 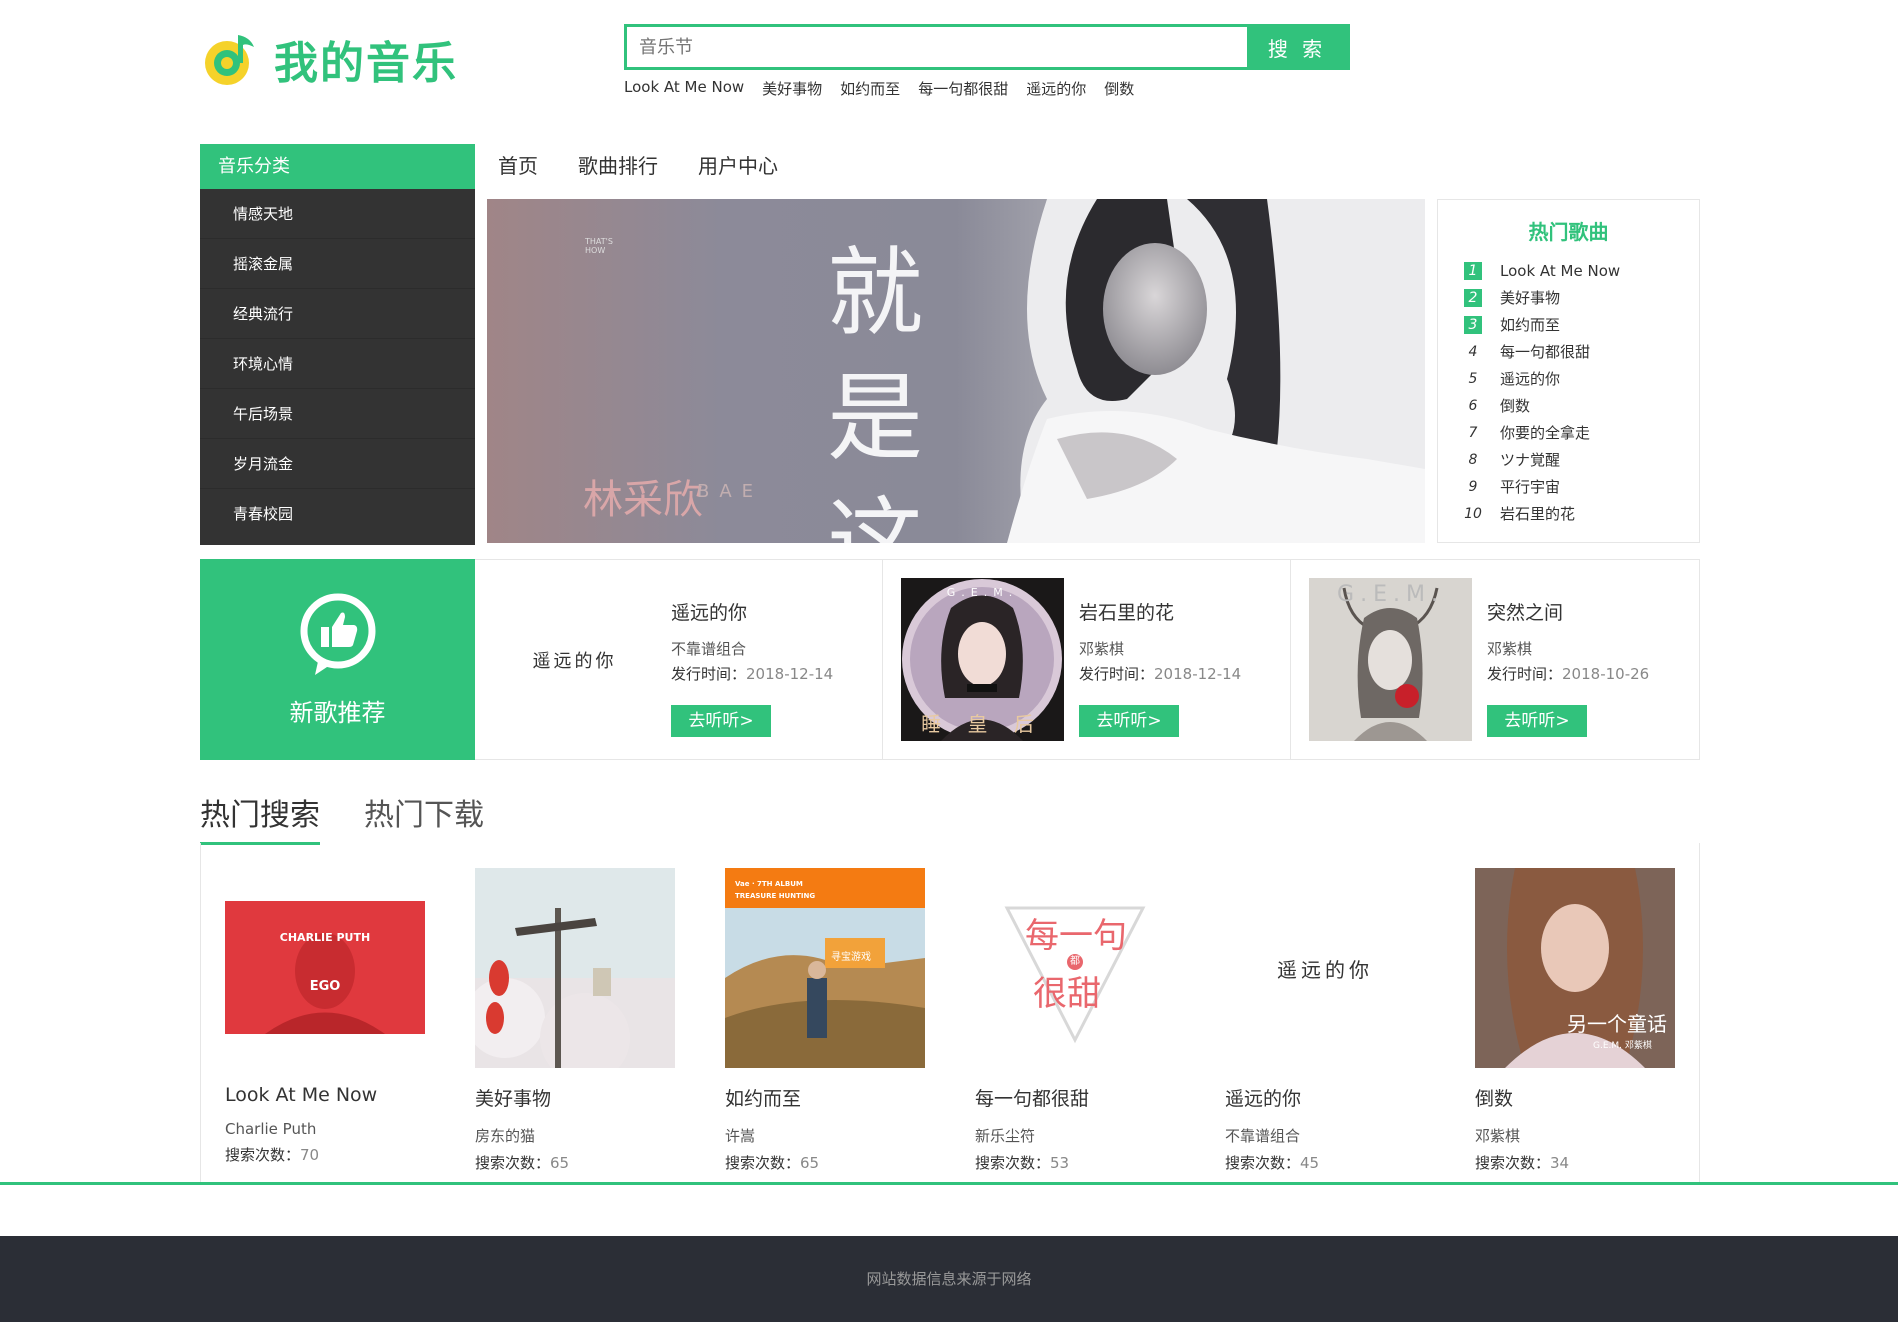 What do you see at coordinates (272, 1155) in the screenshot?
I see `search-count: 搜索次数：70` at bounding box center [272, 1155].